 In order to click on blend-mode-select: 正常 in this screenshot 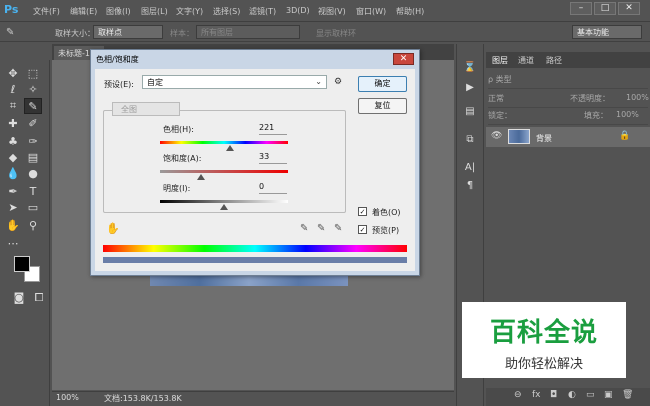, I will do `click(496, 98)`.